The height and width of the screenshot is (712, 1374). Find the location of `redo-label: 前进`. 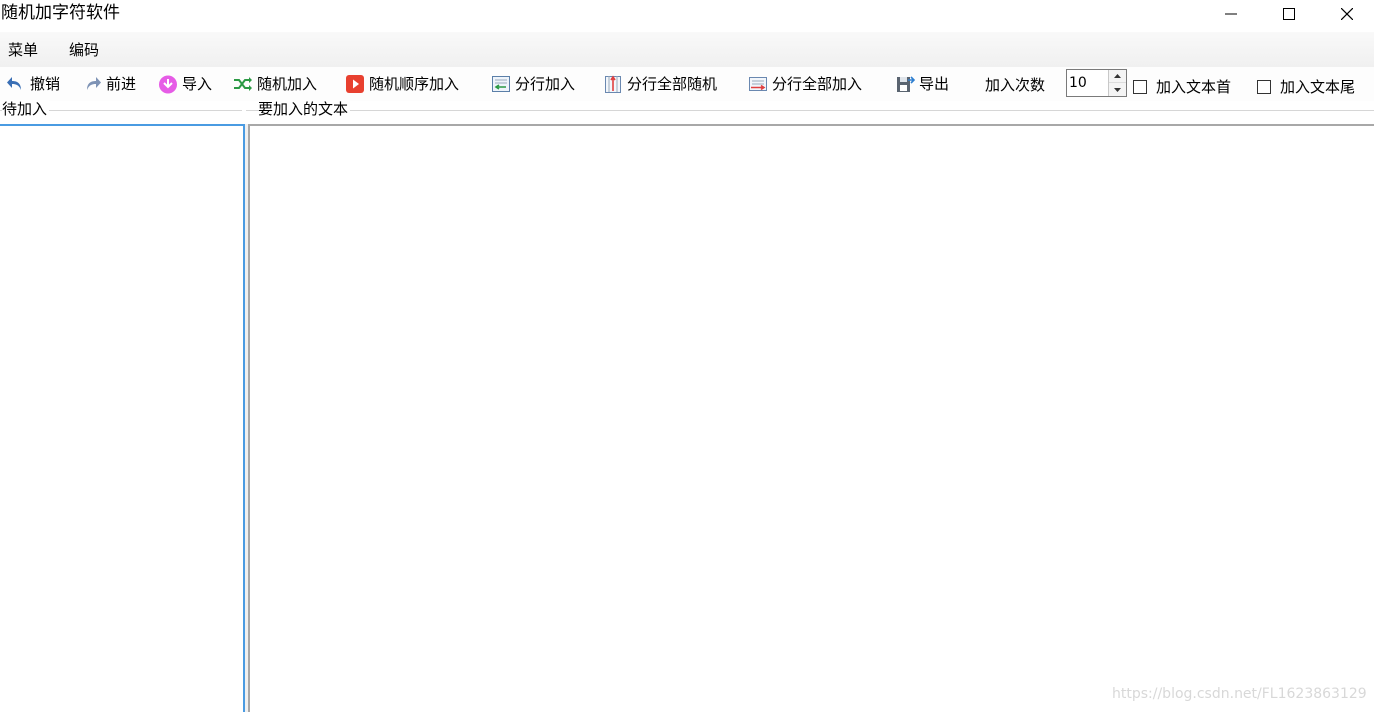

redo-label: 前进 is located at coordinates (121, 84).